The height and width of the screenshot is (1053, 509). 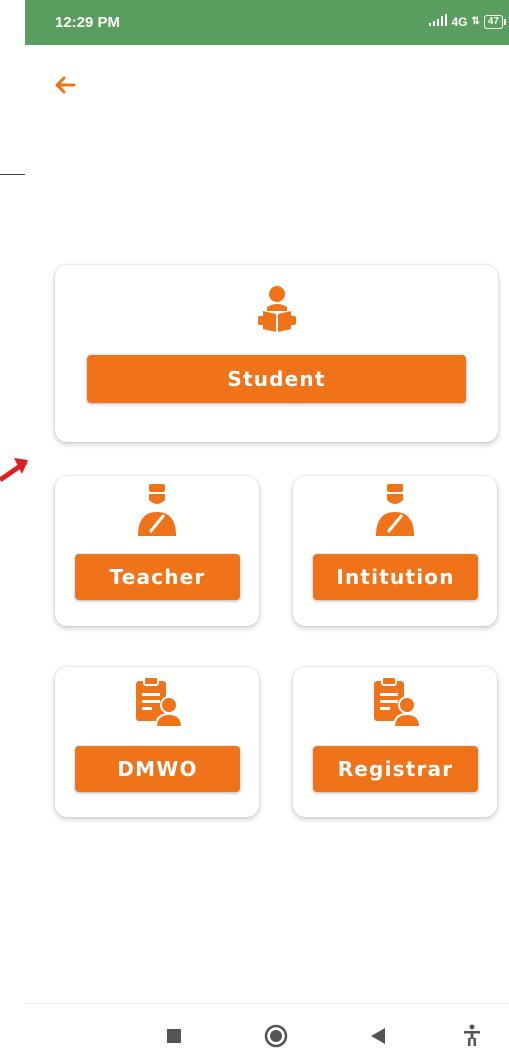 What do you see at coordinates (475, 21) in the screenshot?
I see `data-arrows-icon: ⇅` at bounding box center [475, 21].